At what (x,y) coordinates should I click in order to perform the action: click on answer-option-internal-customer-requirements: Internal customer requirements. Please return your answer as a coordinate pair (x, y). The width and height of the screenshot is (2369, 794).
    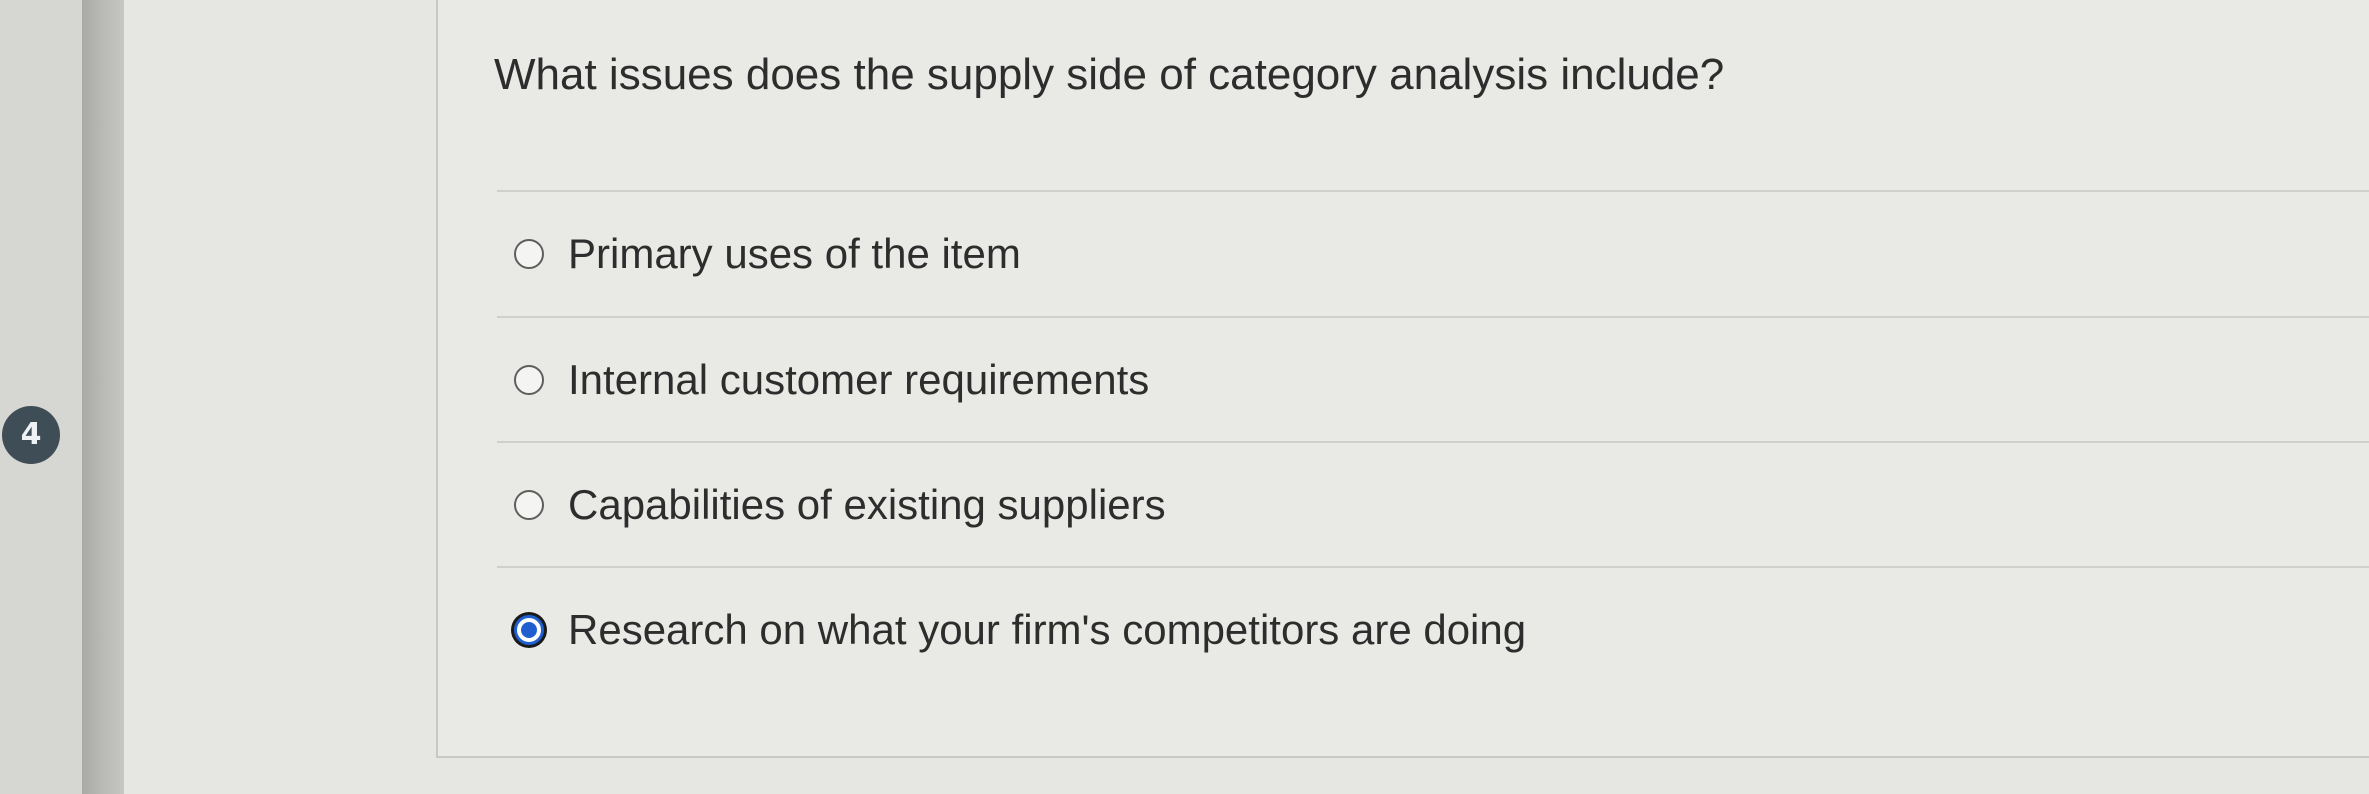
    Looking at the image, I should click on (1433, 380).